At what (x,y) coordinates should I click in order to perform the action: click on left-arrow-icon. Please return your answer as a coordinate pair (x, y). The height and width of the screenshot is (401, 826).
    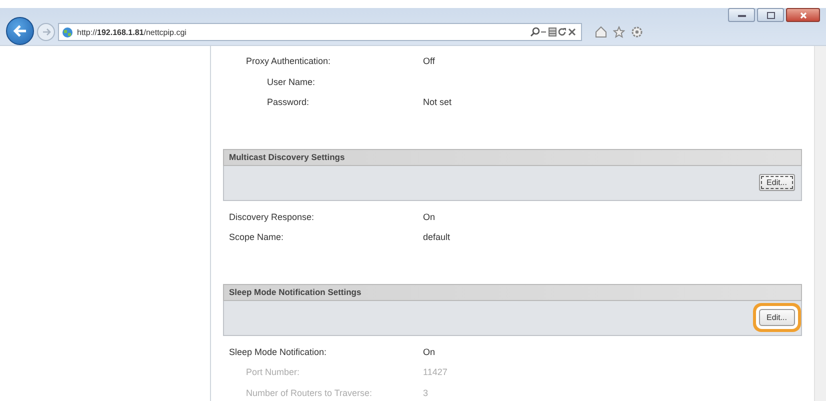
    Looking at the image, I should click on (20, 31).